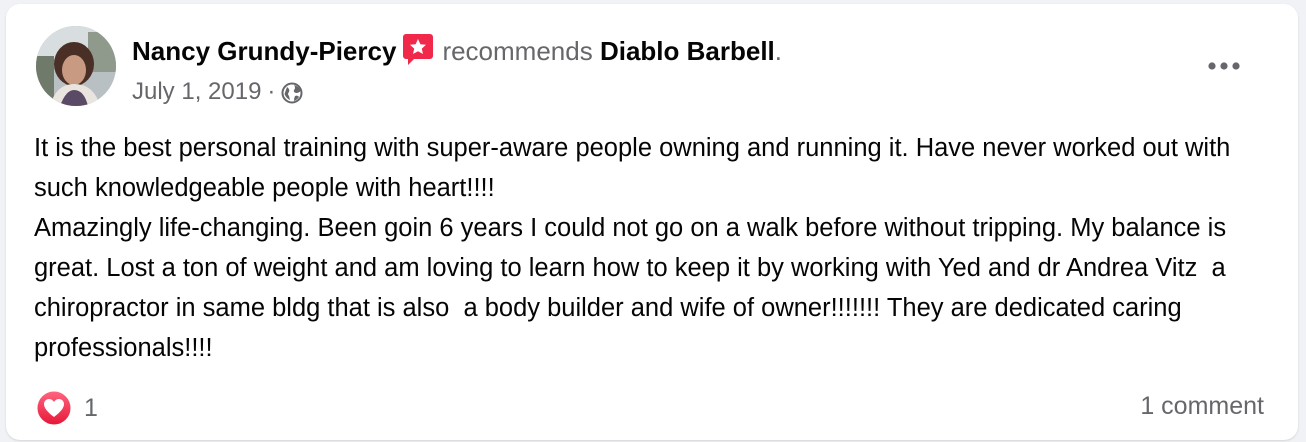 This screenshot has height=442, width=1306. Describe the element at coordinates (54, 408) in the screenshot. I see `love-reaction-icon` at that location.